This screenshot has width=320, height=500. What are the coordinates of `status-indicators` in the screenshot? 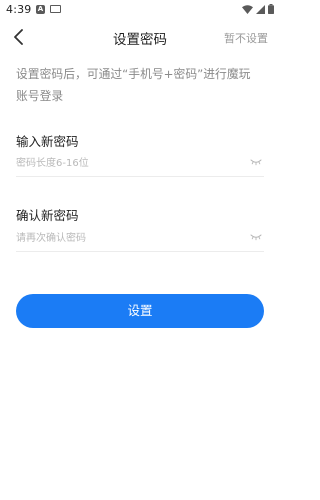 It's located at (258, 9).